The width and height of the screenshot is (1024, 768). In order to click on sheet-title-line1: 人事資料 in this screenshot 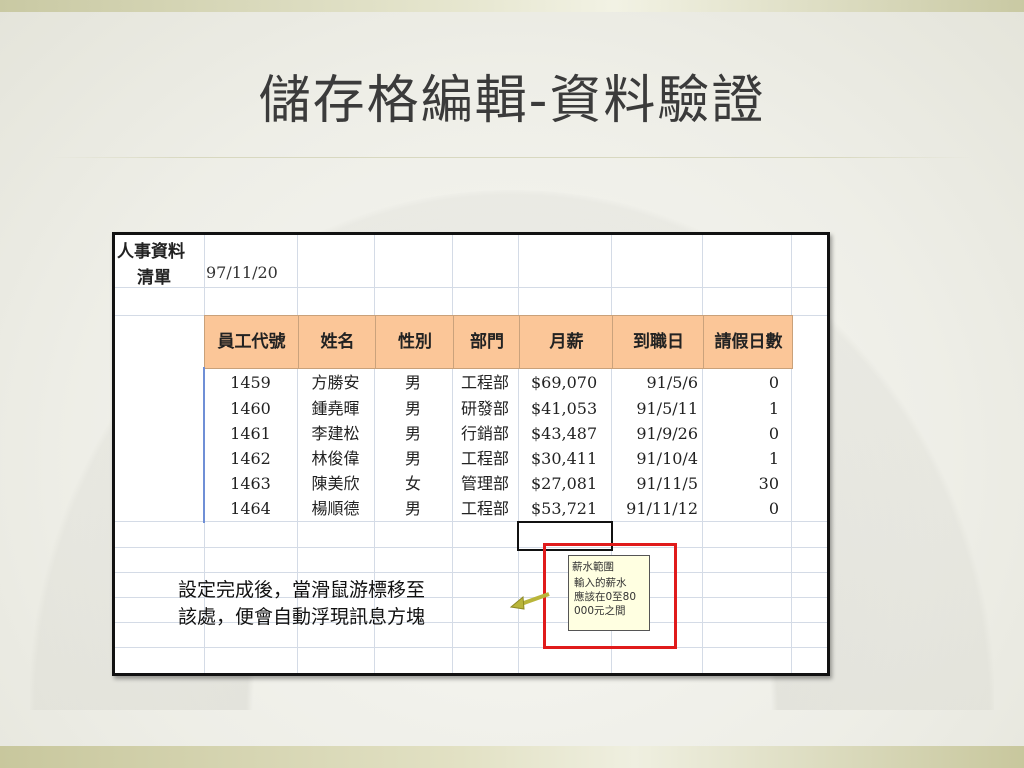, I will do `click(151, 252)`.